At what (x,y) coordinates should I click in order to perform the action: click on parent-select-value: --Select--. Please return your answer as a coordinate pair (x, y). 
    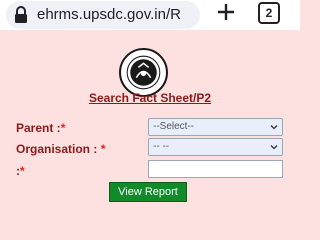
    Looking at the image, I should click on (174, 126).